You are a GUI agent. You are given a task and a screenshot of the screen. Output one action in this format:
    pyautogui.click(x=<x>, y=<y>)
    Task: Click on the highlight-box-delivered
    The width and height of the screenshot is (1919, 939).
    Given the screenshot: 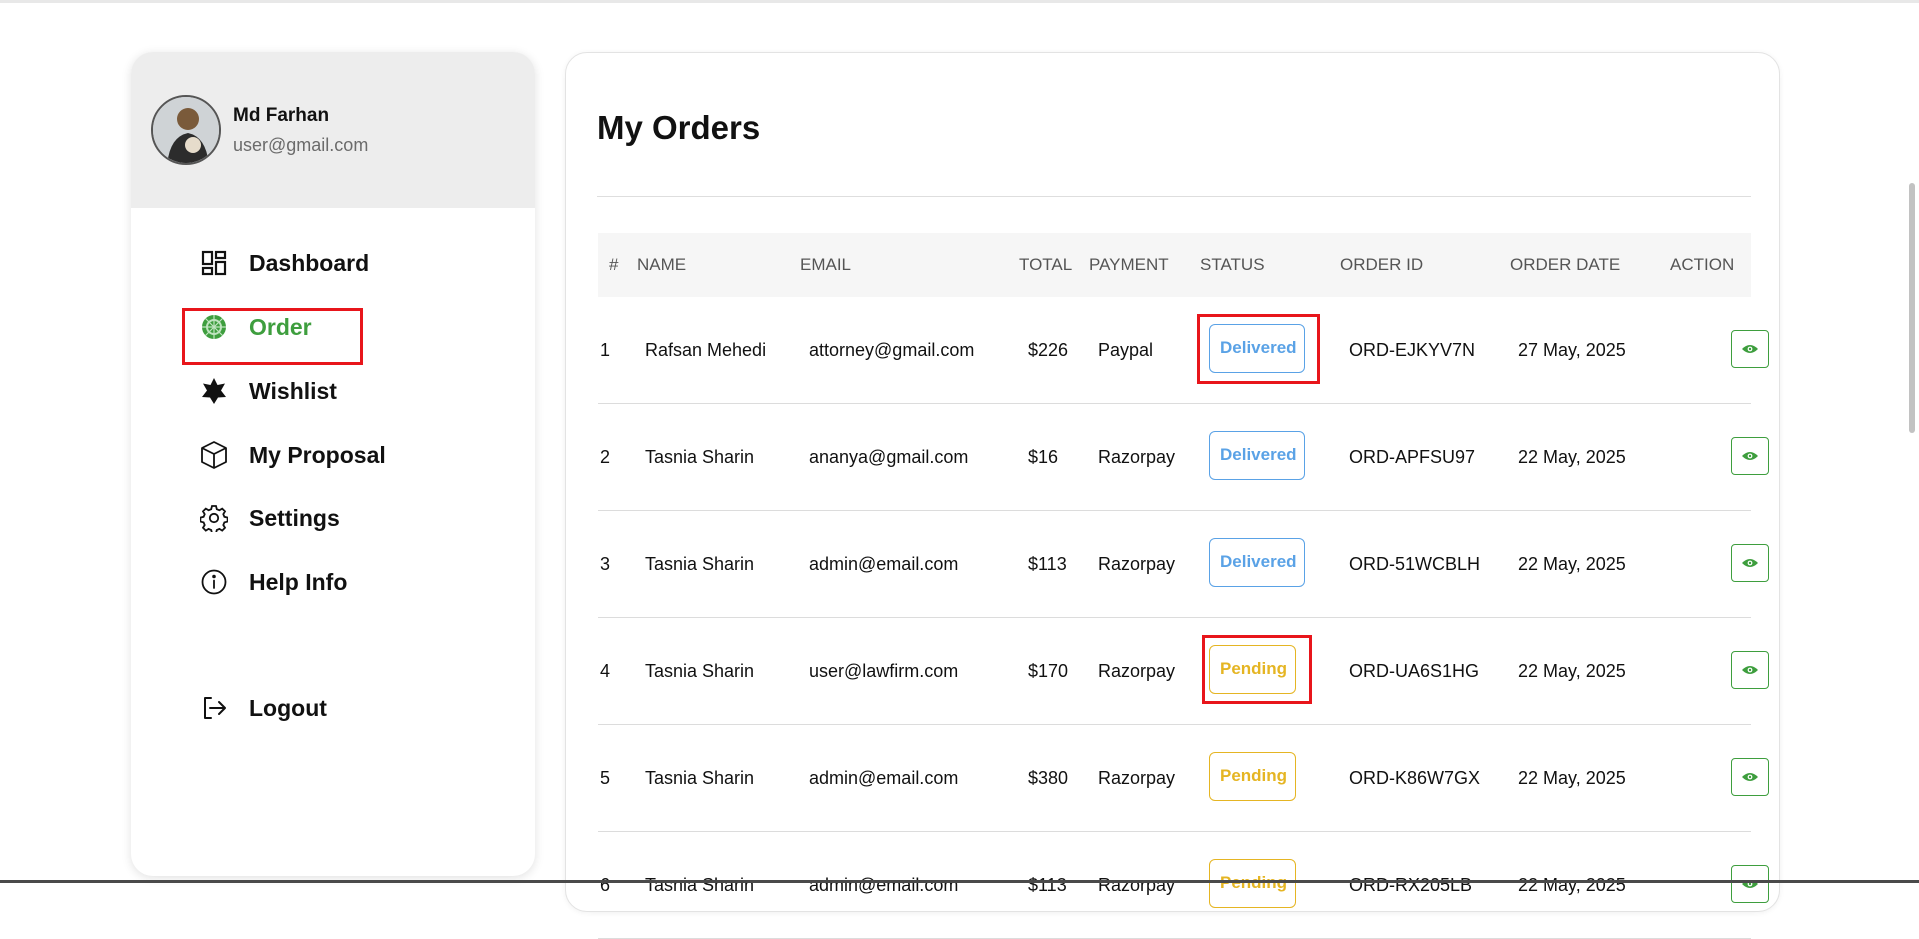 What is the action you would take?
    pyautogui.click(x=1258, y=349)
    